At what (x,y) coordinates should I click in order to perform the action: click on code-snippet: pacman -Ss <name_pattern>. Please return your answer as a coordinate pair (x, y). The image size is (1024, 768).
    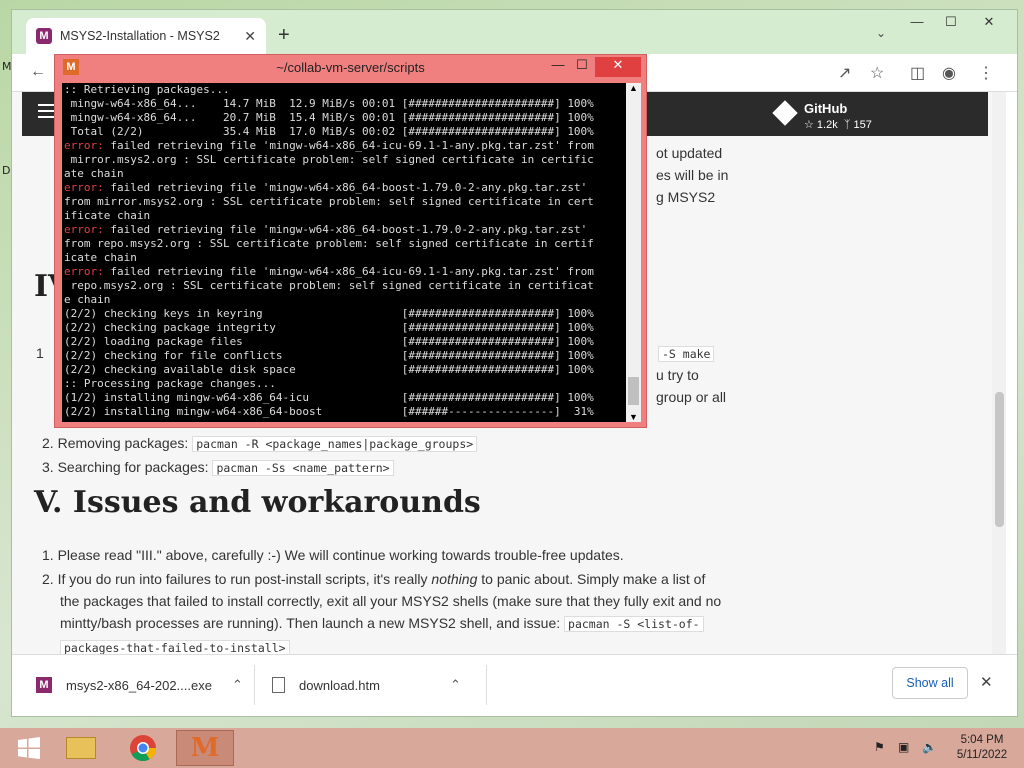
    Looking at the image, I should click on (303, 468).